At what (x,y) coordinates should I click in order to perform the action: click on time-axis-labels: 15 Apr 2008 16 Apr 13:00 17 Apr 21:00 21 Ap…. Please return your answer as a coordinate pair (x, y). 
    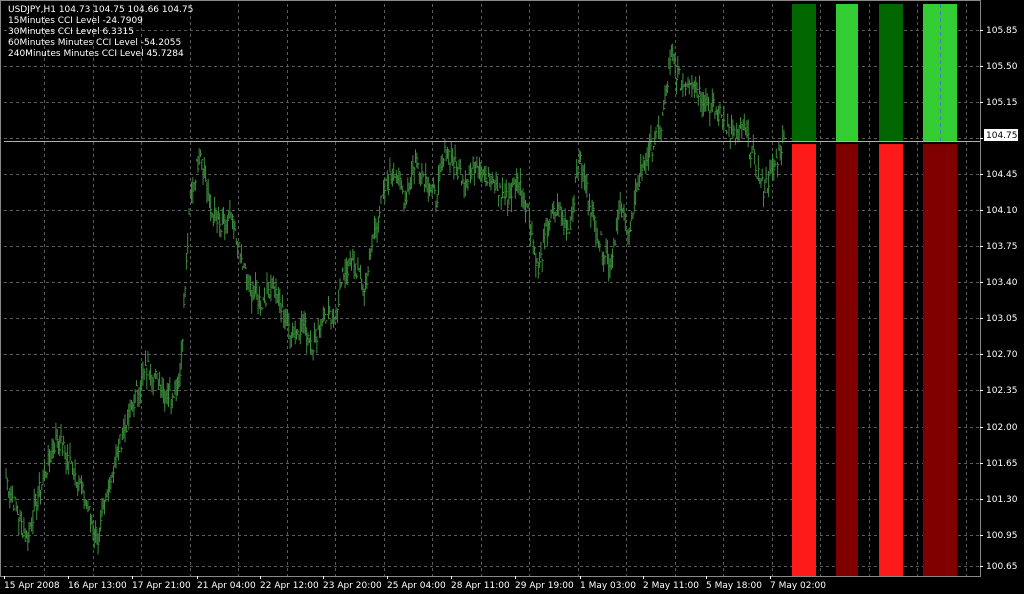
    Looking at the image, I should click on (415, 583).